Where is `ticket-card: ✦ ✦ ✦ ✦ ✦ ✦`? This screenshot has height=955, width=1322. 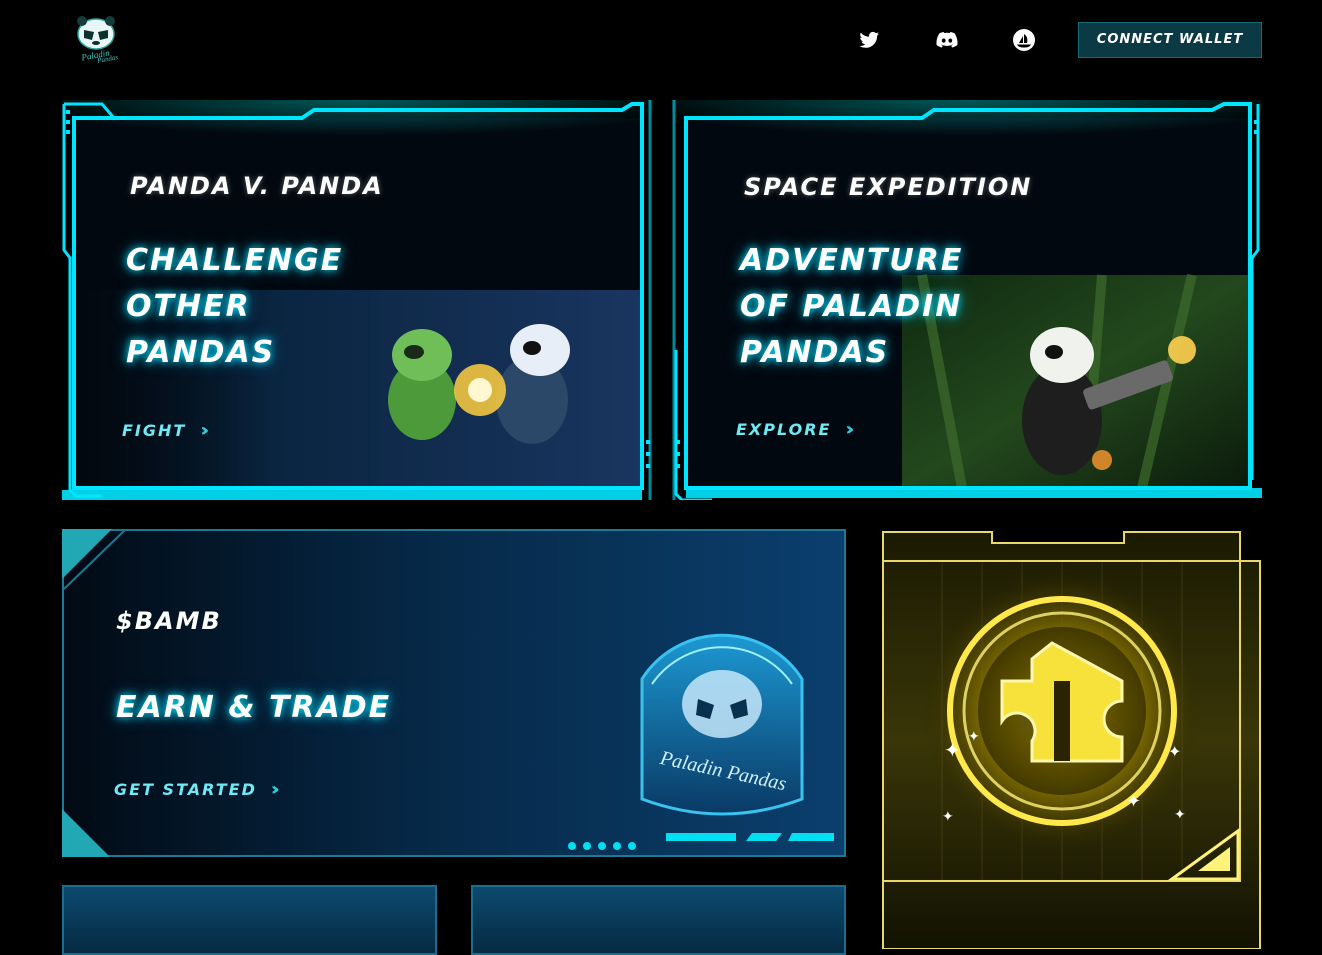 ticket-card: ✦ ✦ ✦ ✦ ✦ ✦ is located at coordinates (1072, 740).